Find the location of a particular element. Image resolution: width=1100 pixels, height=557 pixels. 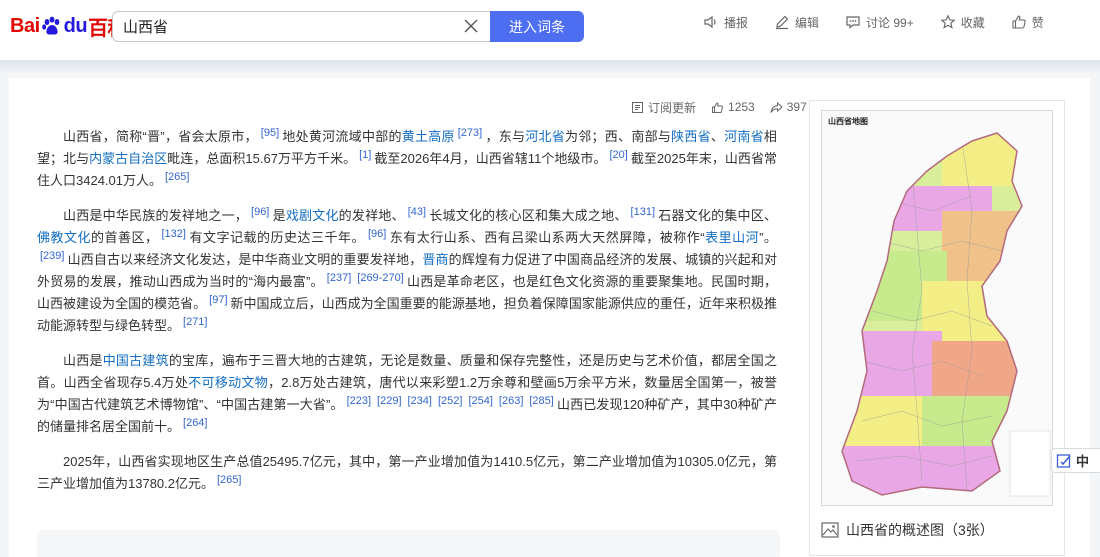

citation-ref: [229] is located at coordinates (389, 401).